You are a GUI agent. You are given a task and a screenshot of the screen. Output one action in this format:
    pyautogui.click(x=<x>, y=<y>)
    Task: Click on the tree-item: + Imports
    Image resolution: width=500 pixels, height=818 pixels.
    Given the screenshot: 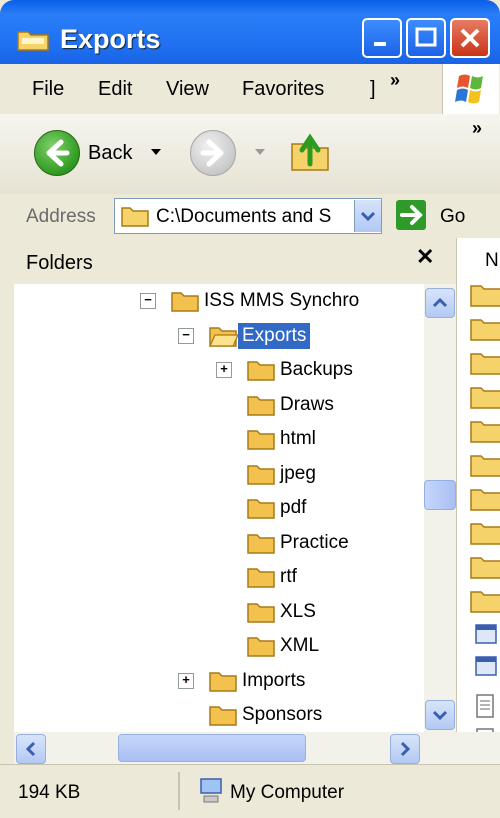 What is the action you would take?
    pyautogui.click(x=243, y=685)
    